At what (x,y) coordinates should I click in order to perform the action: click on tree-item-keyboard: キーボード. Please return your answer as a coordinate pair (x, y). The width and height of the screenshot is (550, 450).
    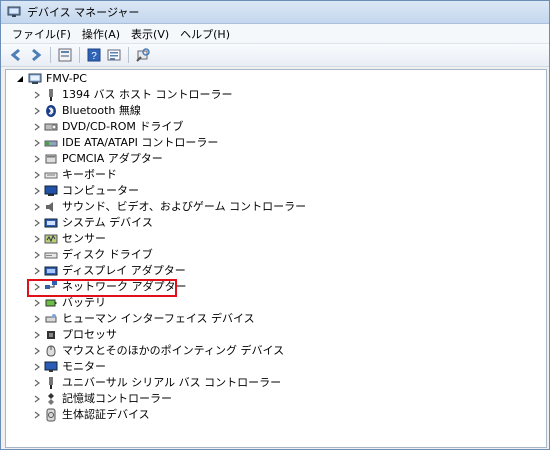
    Looking at the image, I should click on (276, 175).